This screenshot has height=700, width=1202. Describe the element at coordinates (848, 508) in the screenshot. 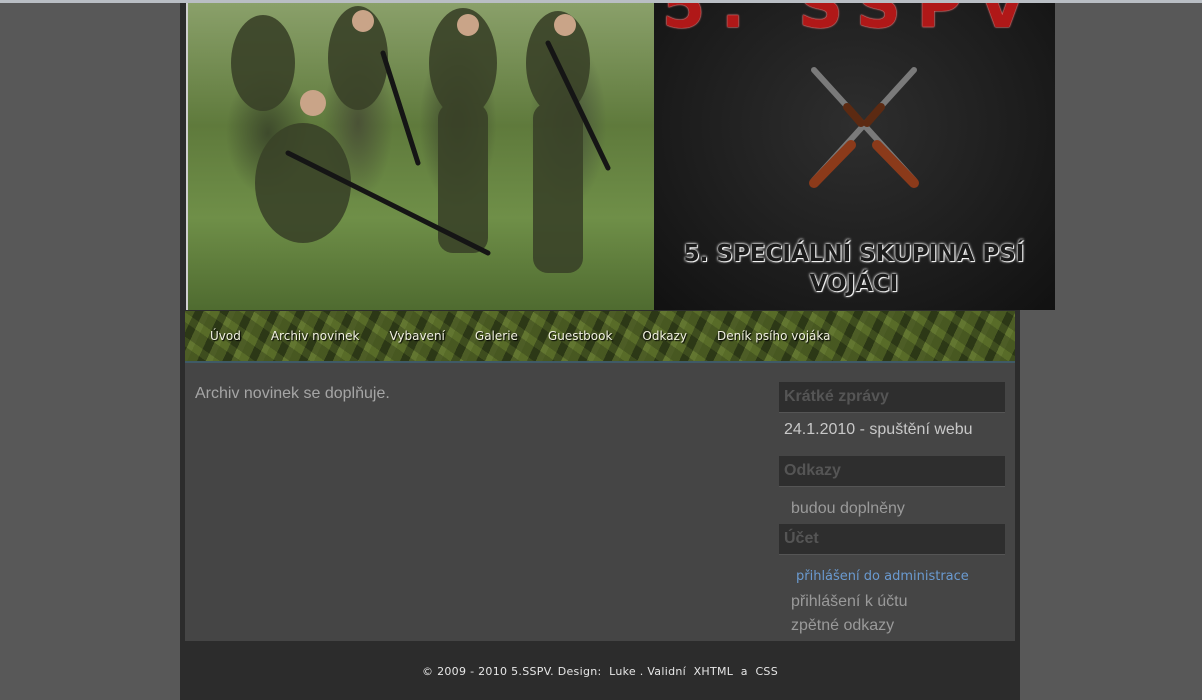

I see `sidebar-links-text: budou doplněny` at that location.